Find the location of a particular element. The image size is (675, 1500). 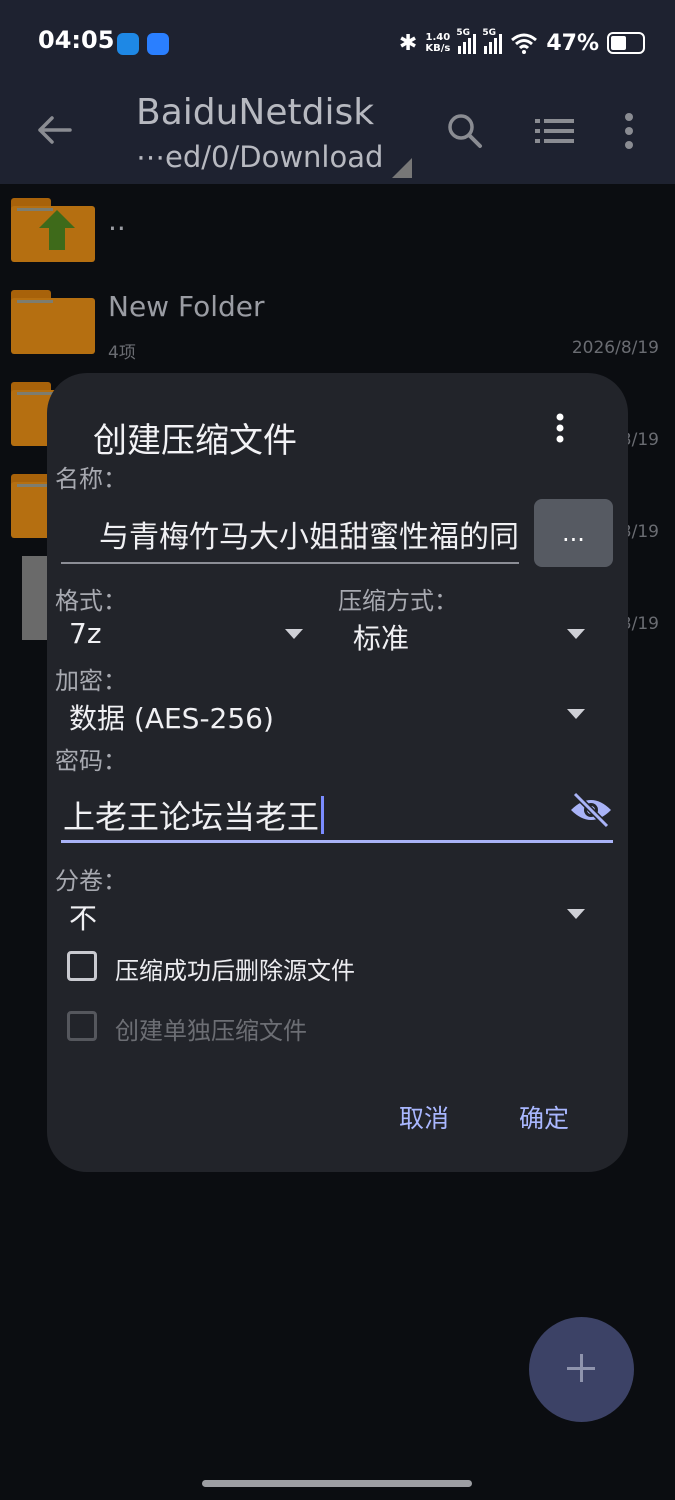

status-bar: 04:05 ✱ 1.40 KB/s 5G 5G 47% is located at coordinates (337, 44).